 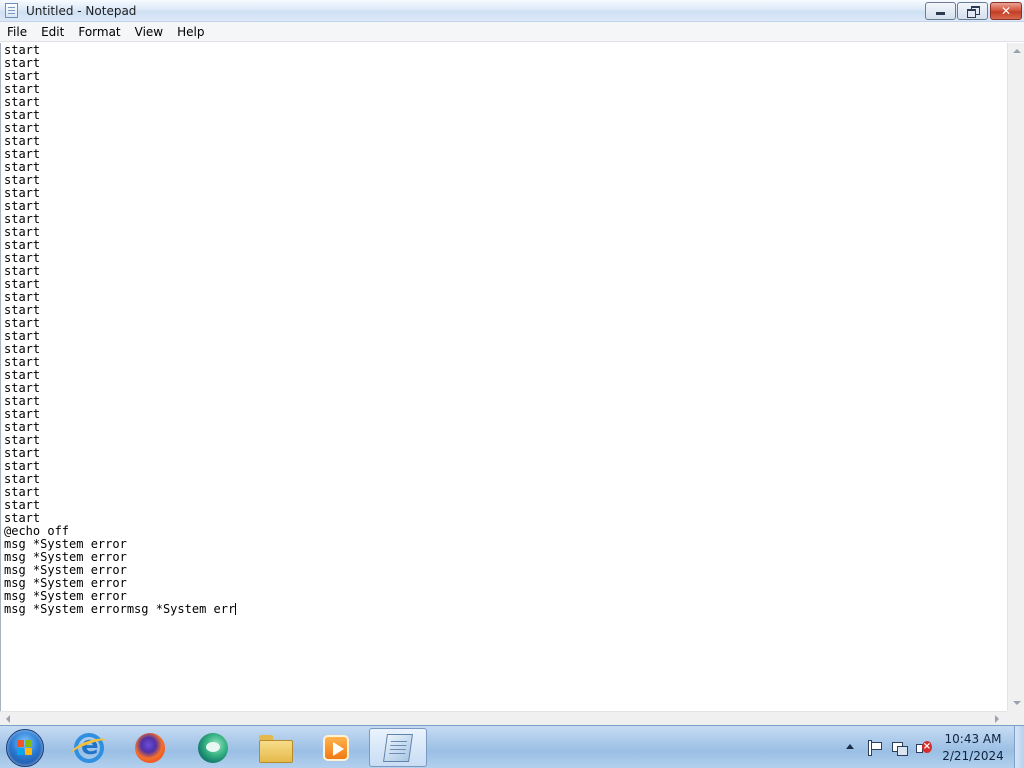 I want to click on volume-muted-icon, so click(x=923, y=748).